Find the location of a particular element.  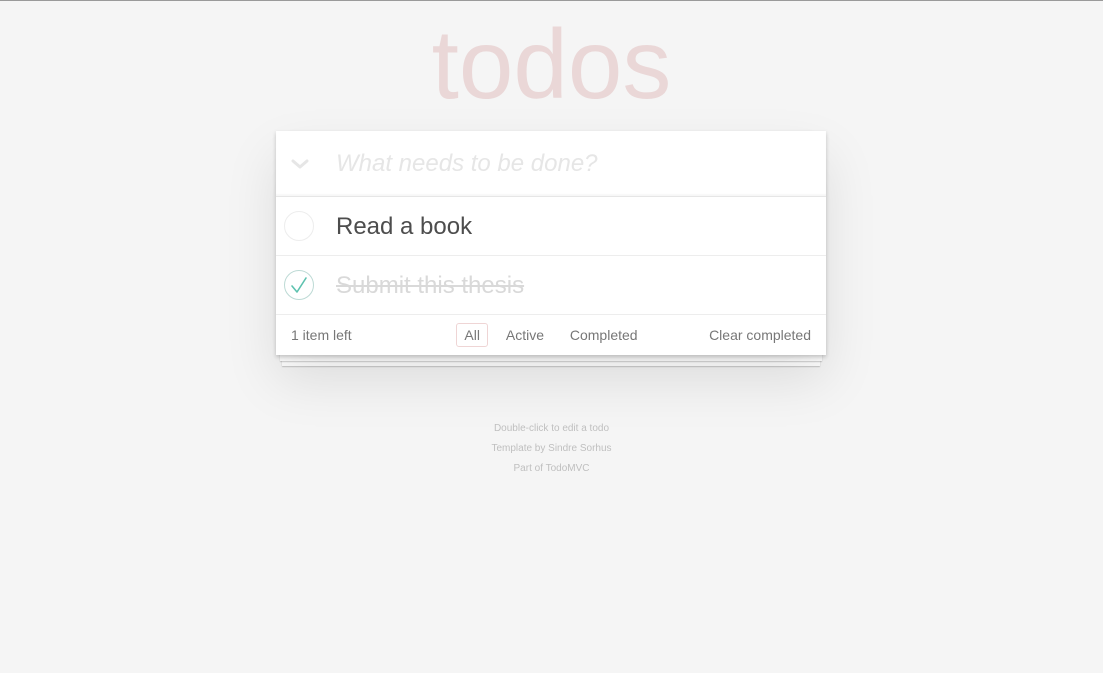

todo-header is located at coordinates (551, 164).